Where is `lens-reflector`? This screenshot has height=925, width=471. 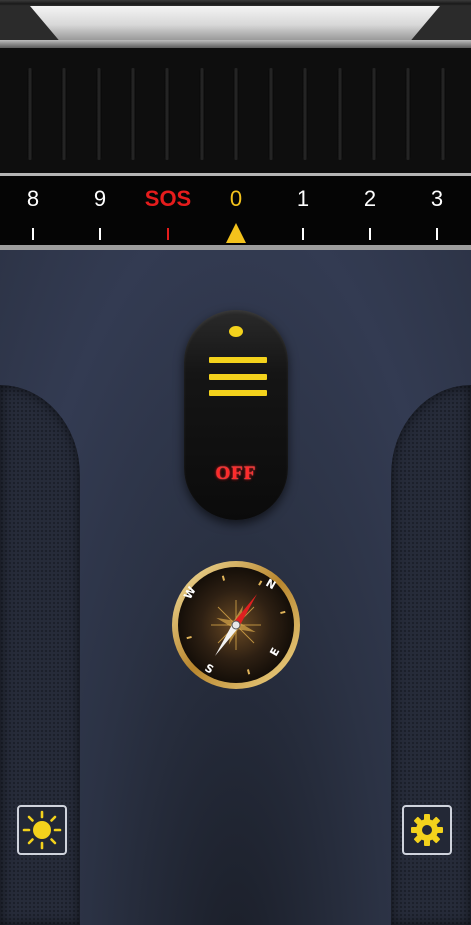 lens-reflector is located at coordinates (235, 23).